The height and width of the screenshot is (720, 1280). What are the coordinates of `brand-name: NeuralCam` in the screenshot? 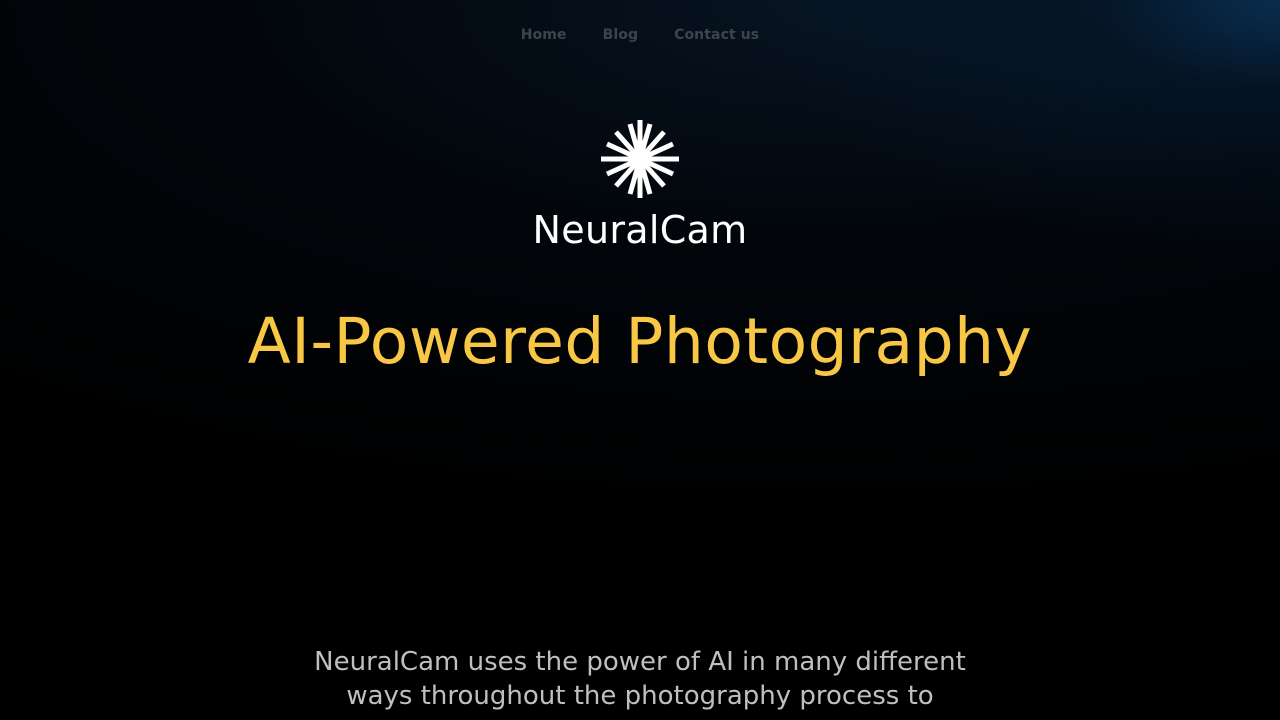 It's located at (640, 230).